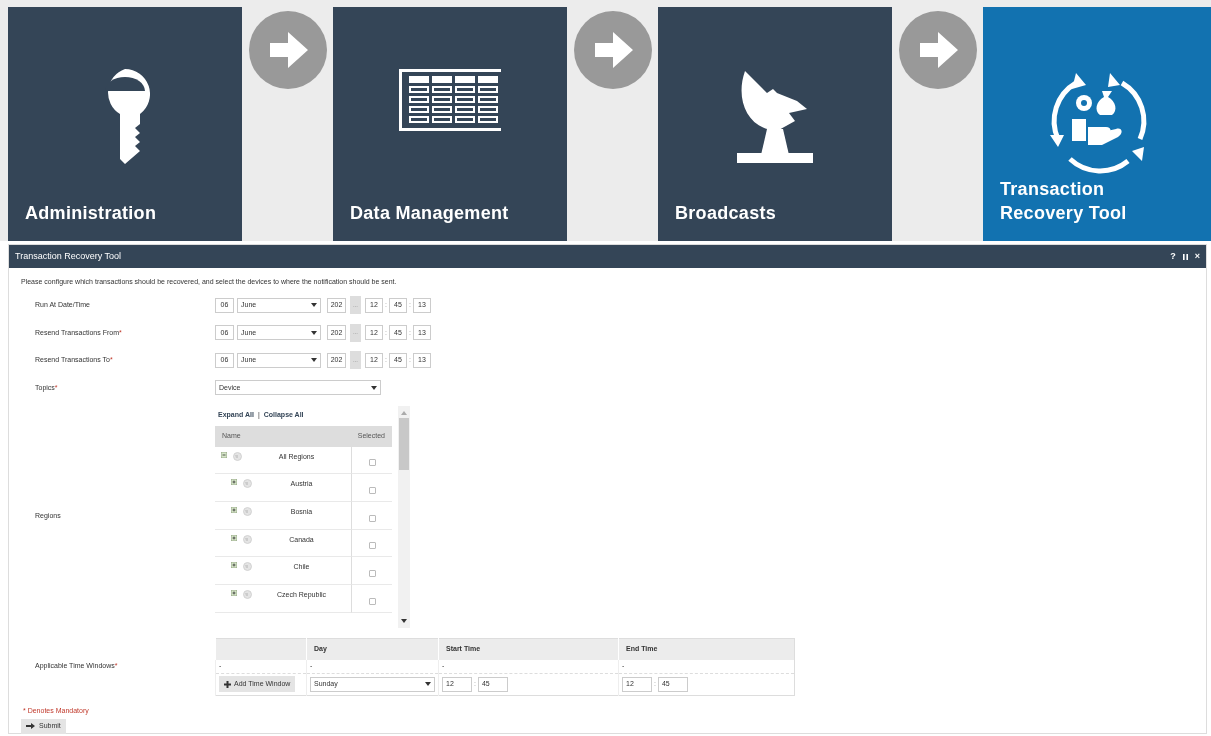 The height and width of the screenshot is (736, 1211). I want to click on scrollbar, so click(404, 516).